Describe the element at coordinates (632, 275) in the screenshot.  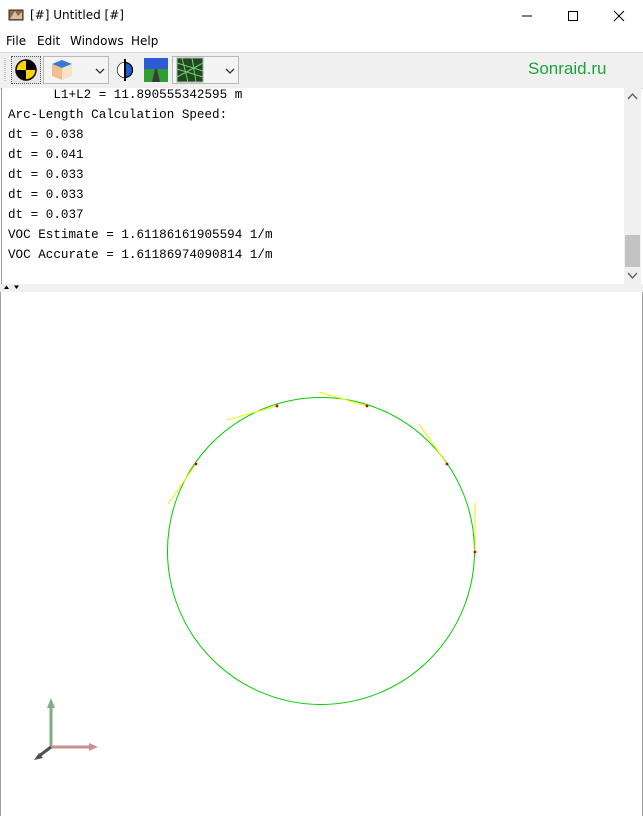
I see `scroll-down-arrow-icon` at that location.